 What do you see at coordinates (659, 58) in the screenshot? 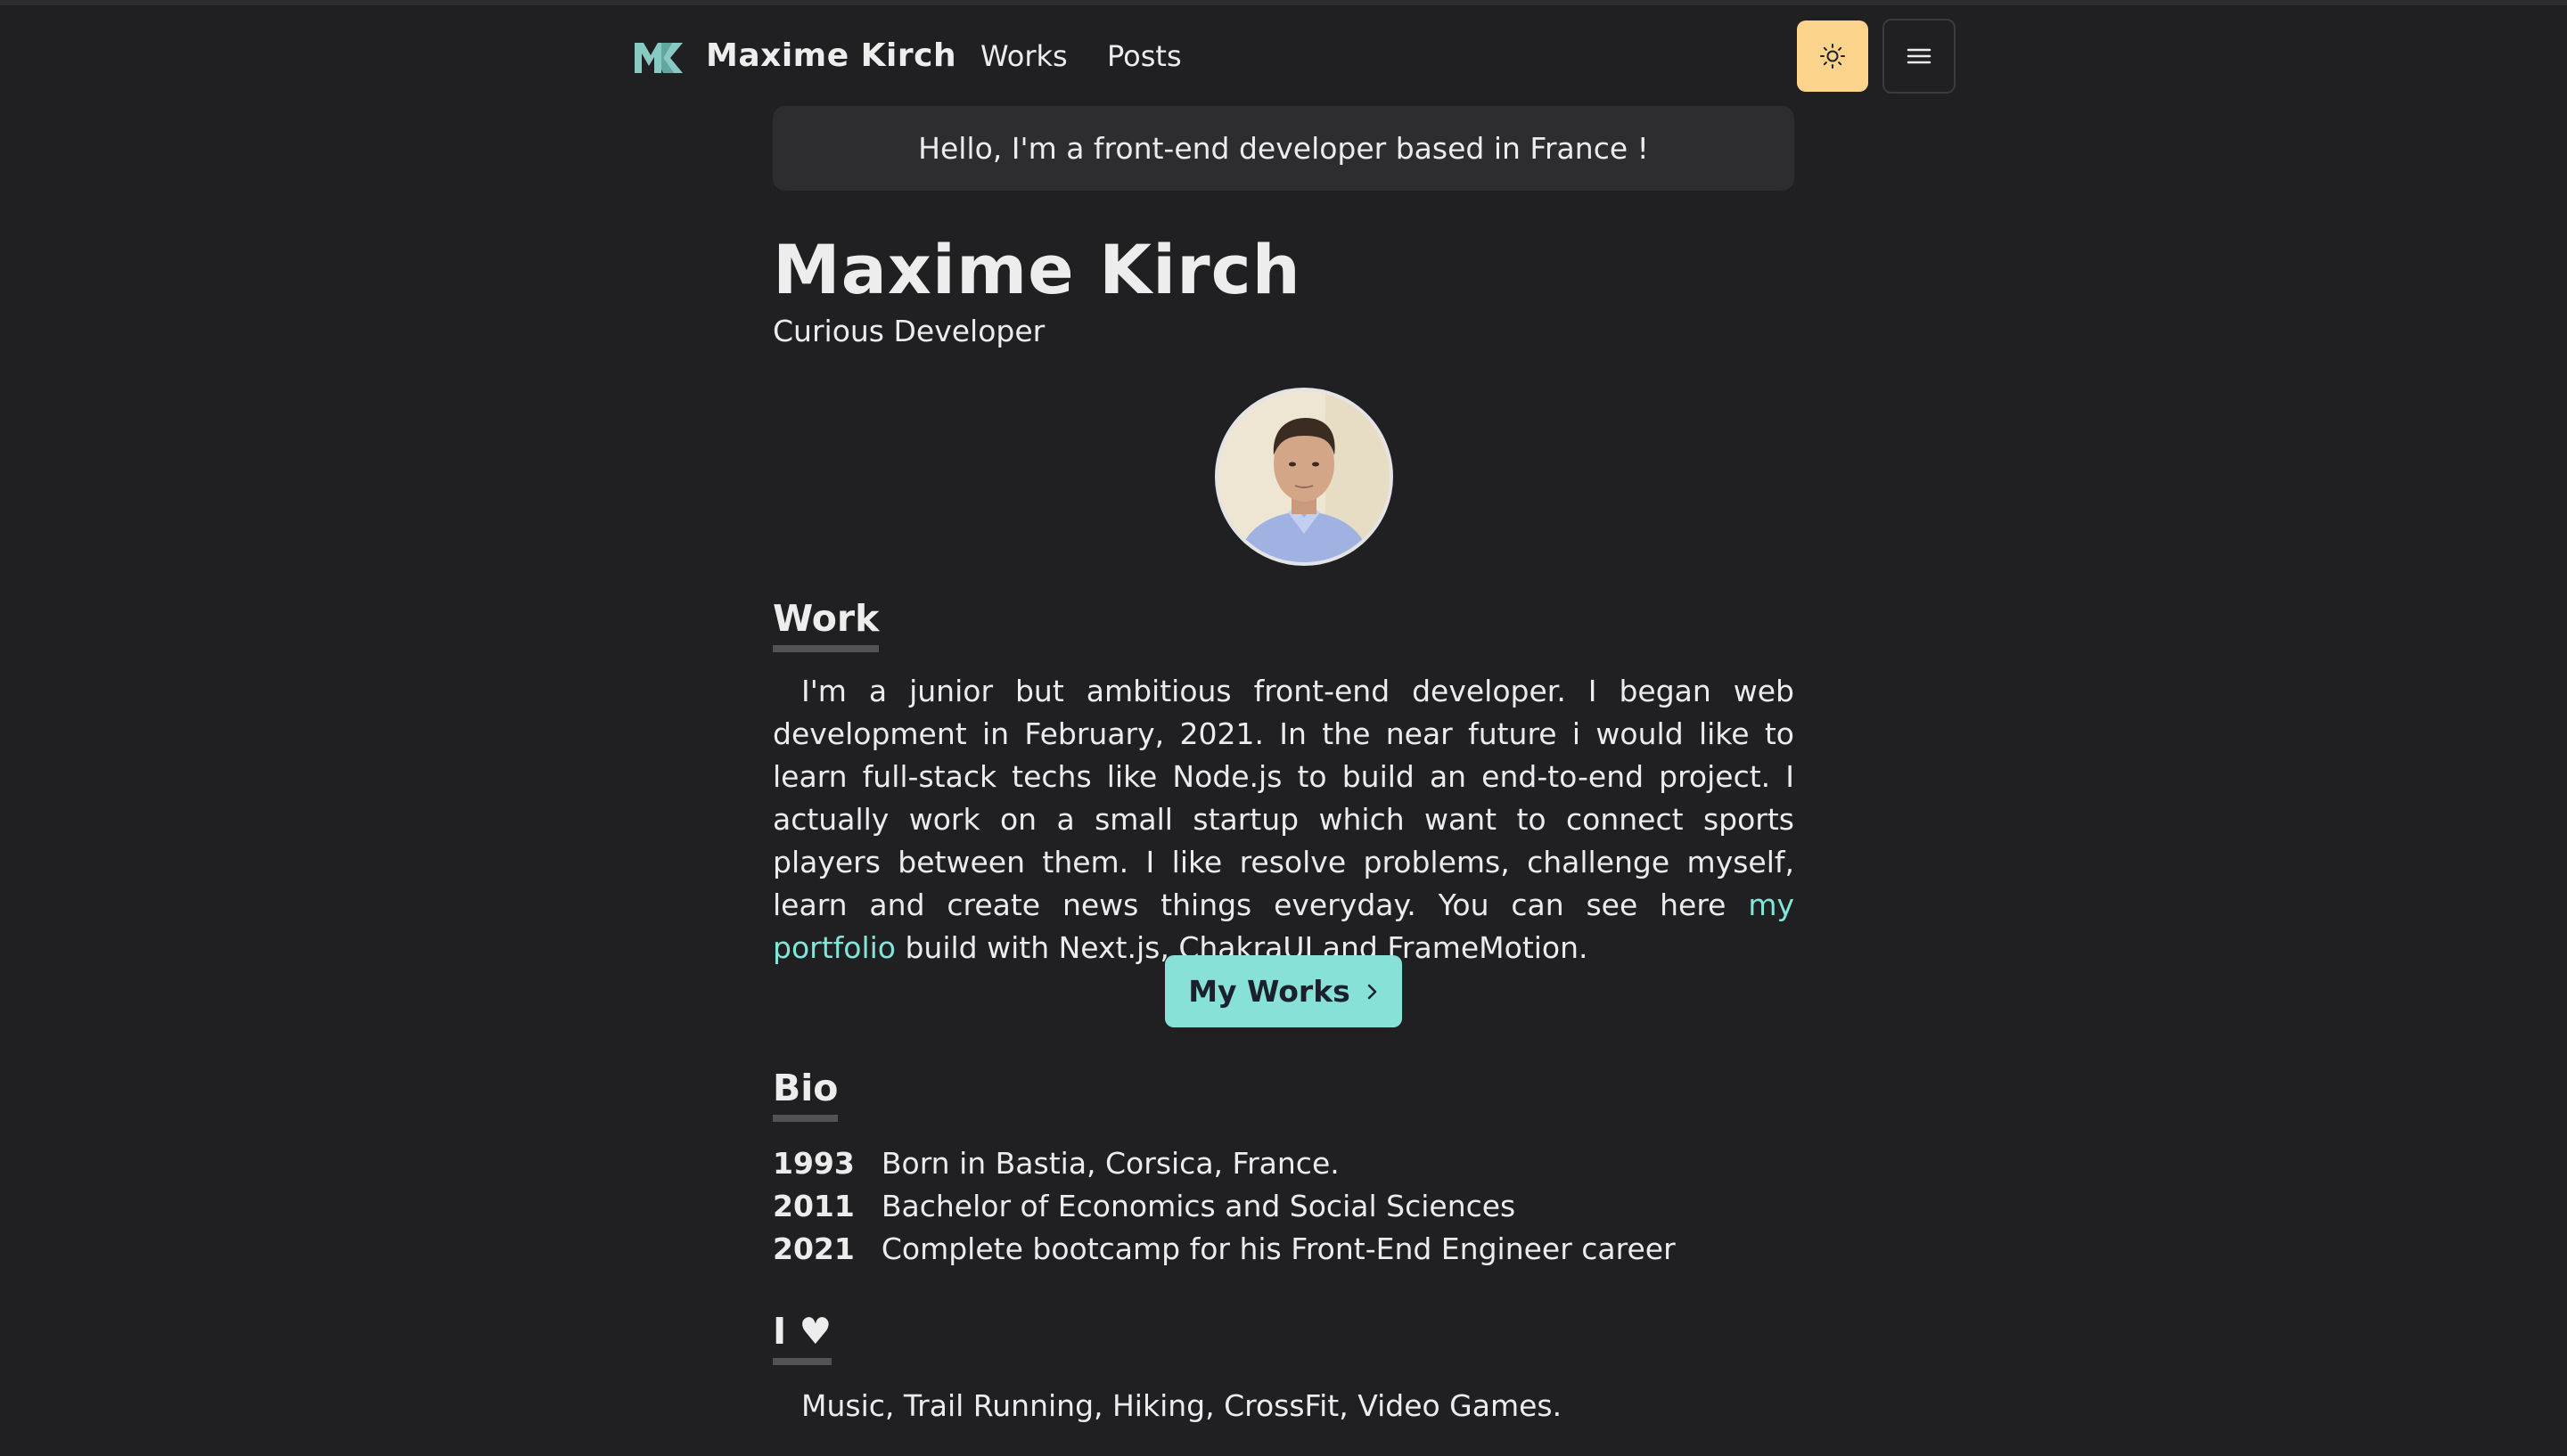
I see `logo-icon` at bounding box center [659, 58].